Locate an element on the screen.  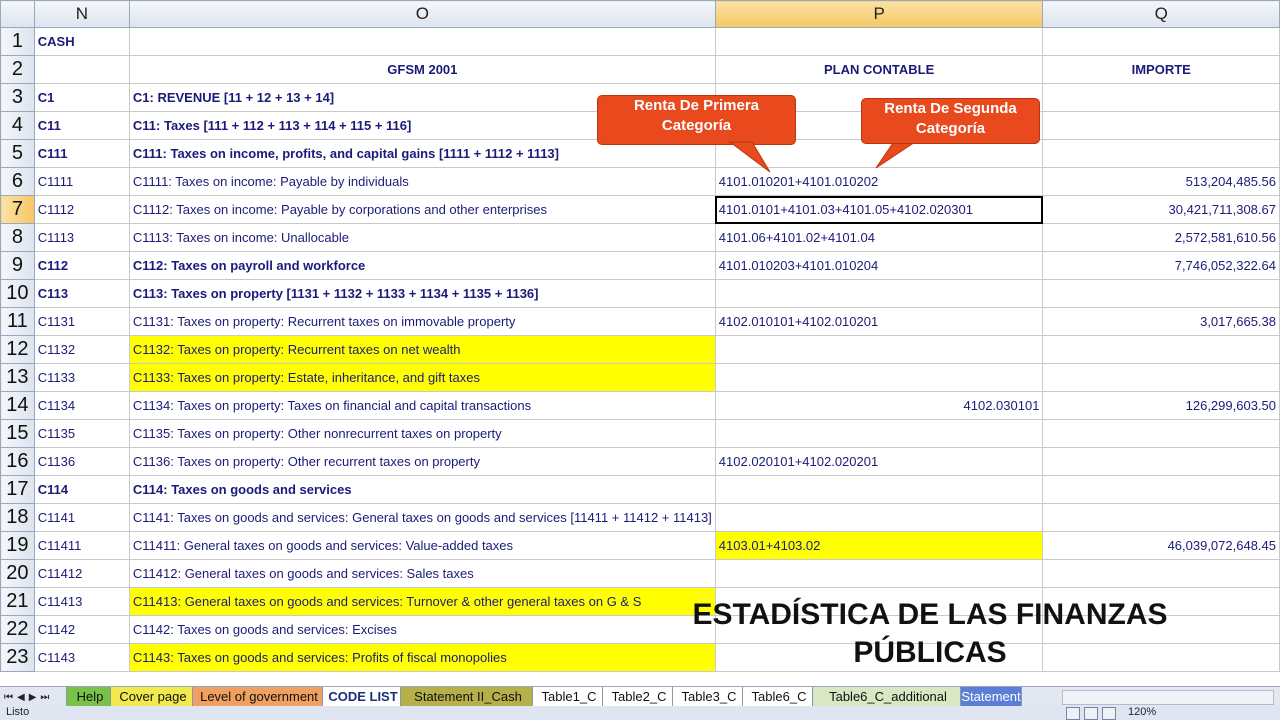
status-text: Listo is located at coordinates (18, 712).